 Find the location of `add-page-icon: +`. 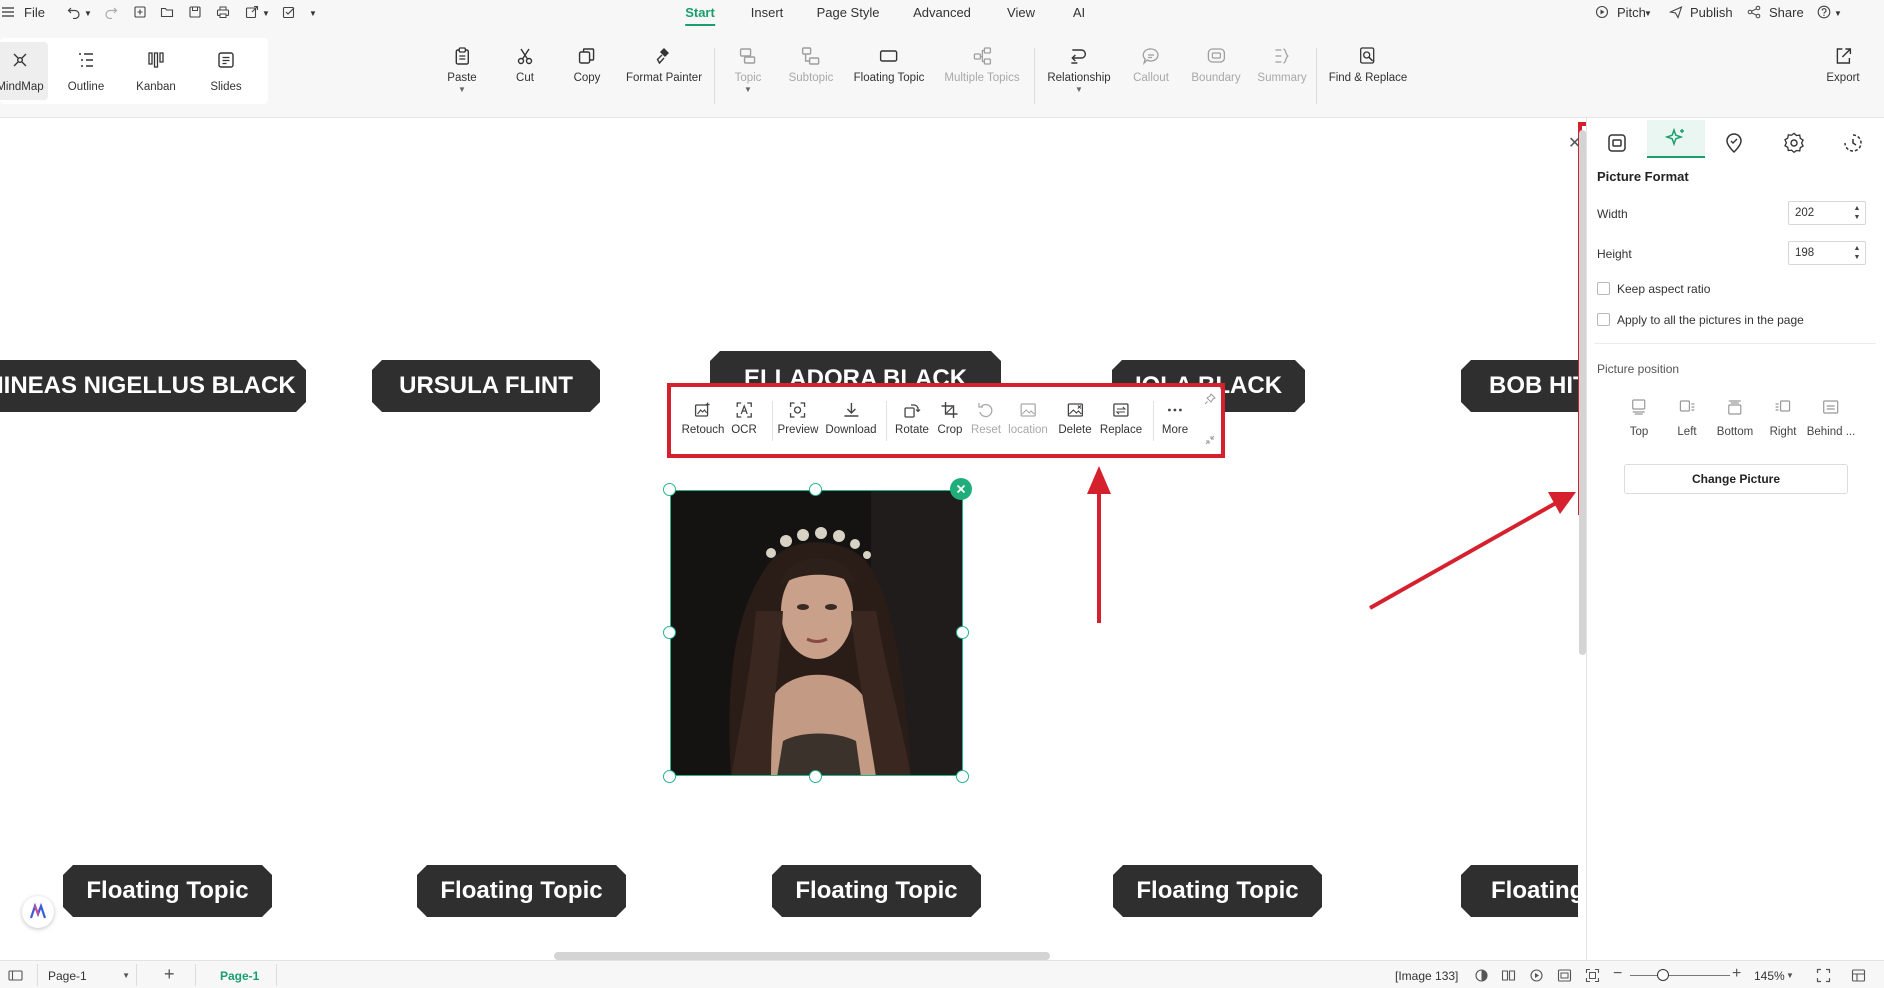

add-page-icon: + is located at coordinates (169, 974).